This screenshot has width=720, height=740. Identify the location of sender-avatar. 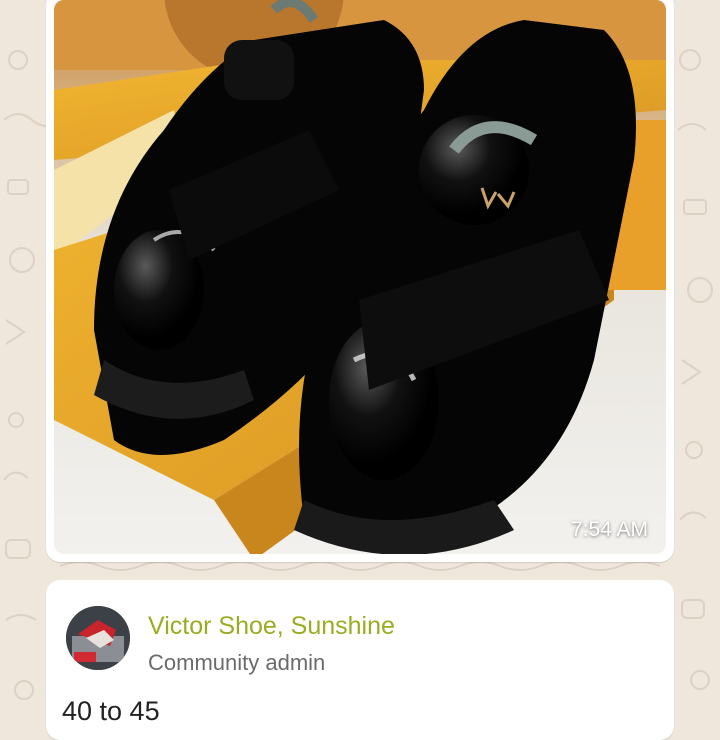
(98, 638).